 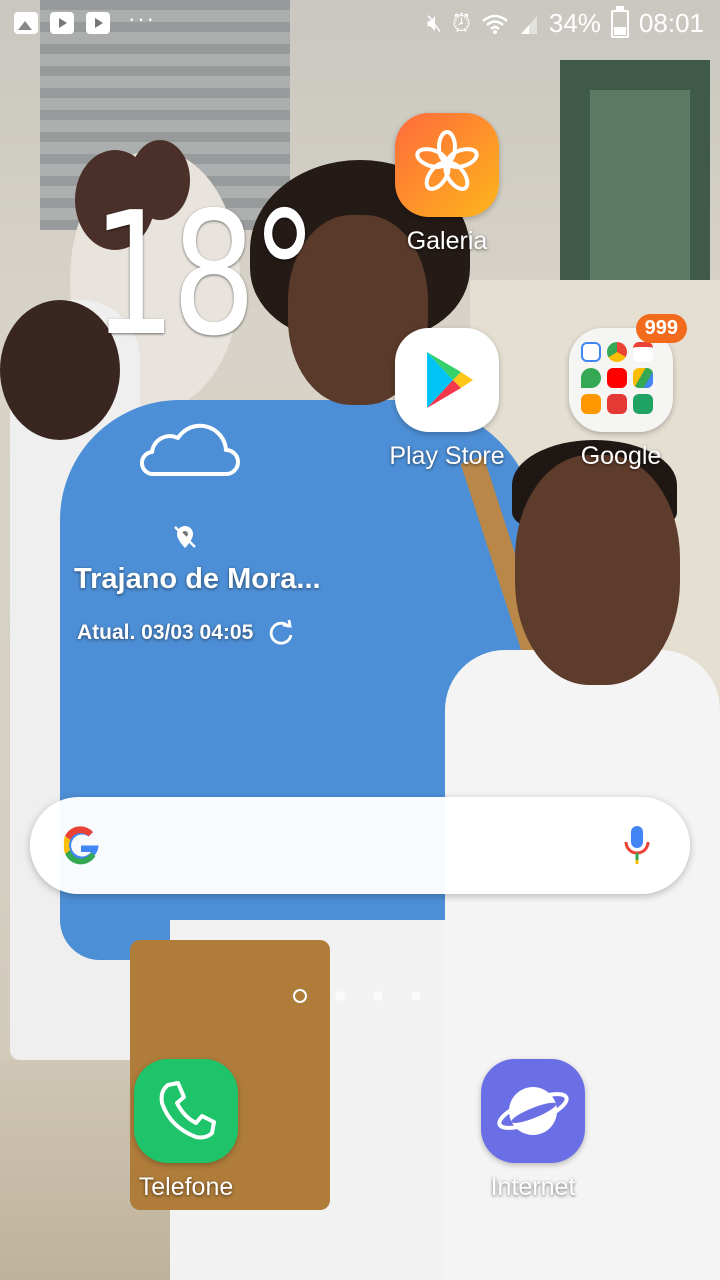 What do you see at coordinates (574, 23) in the screenshot?
I see `battery-percent: 34%` at bounding box center [574, 23].